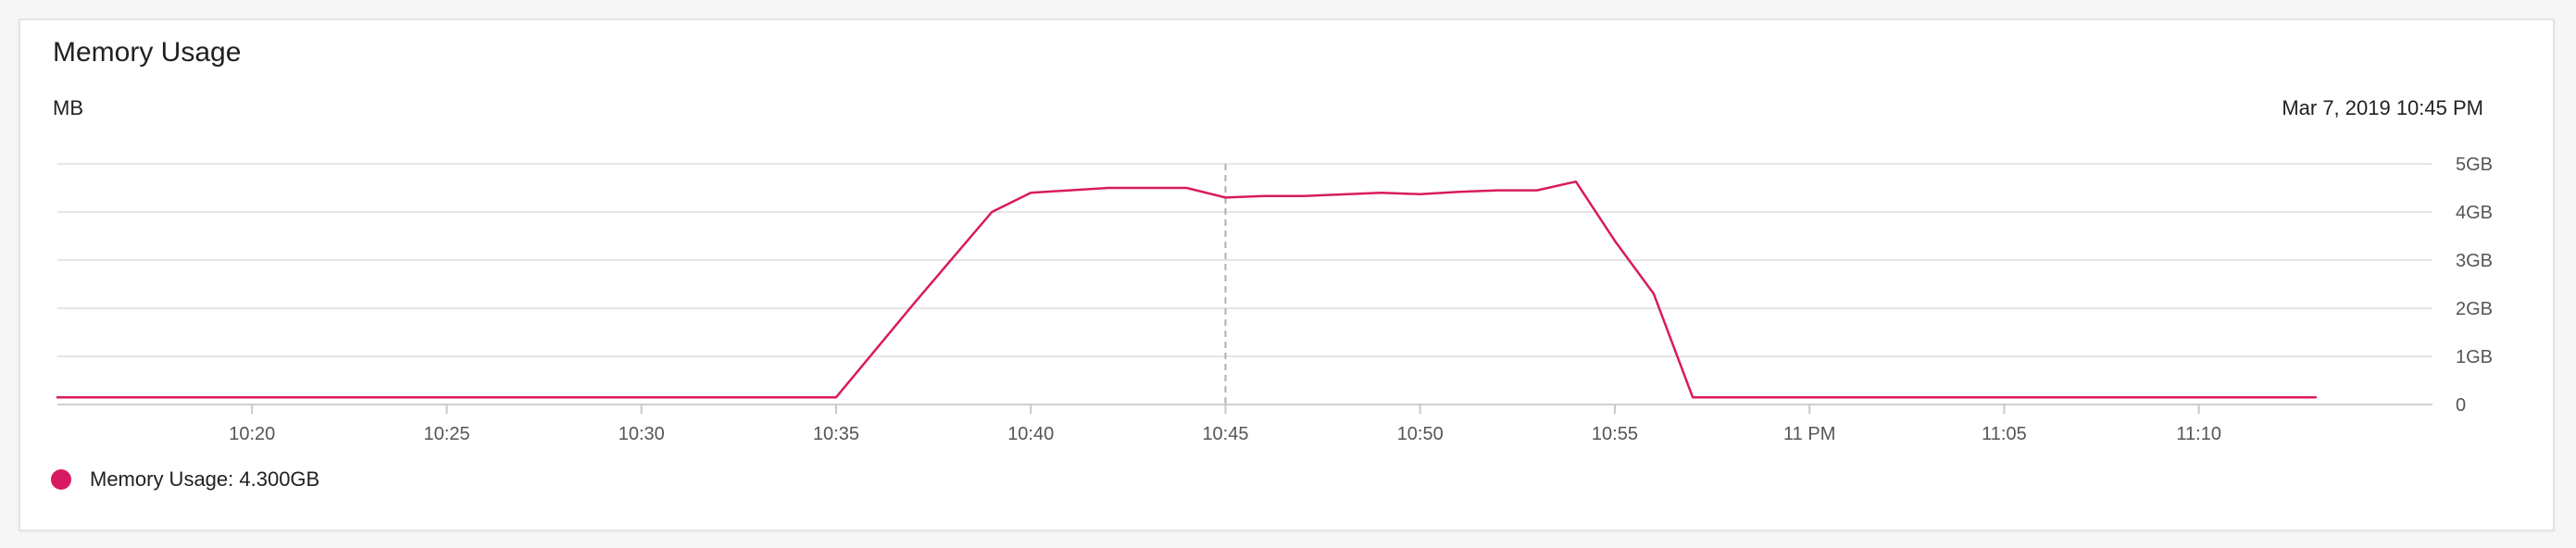 The height and width of the screenshot is (548, 2576). I want to click on x-tick-label: 10:40, so click(1030, 434).